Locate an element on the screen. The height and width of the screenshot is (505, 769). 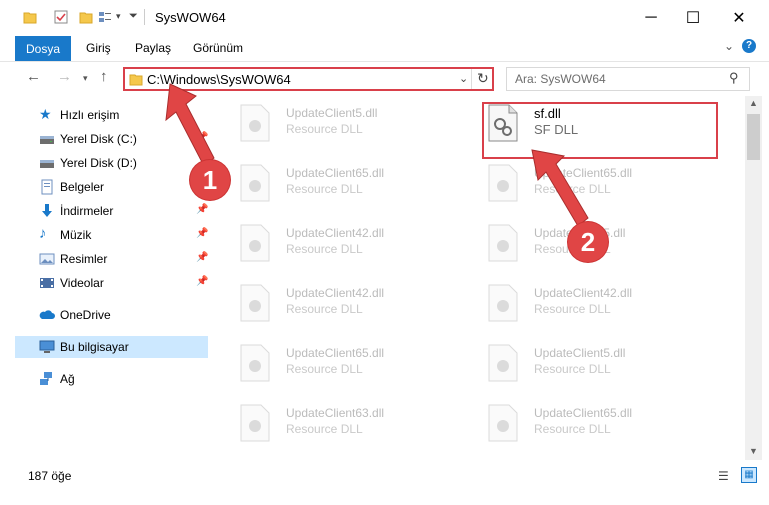
sidebar-item-quick-access: ★ Hızlı erişim is located at coordinates (111, 115).